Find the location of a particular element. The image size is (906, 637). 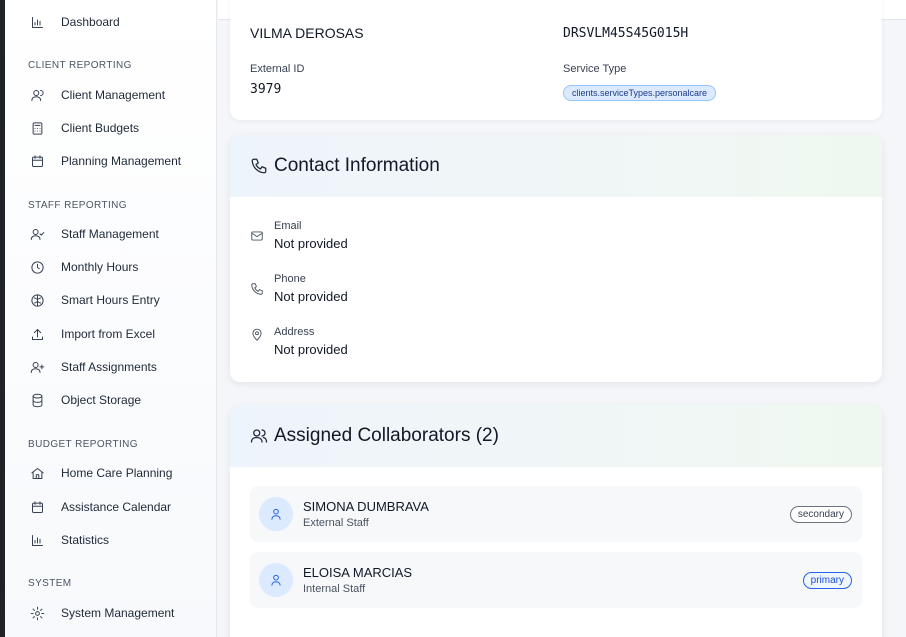

collaborator-name: SIMONA DUMBRAVA is located at coordinates (366, 506).